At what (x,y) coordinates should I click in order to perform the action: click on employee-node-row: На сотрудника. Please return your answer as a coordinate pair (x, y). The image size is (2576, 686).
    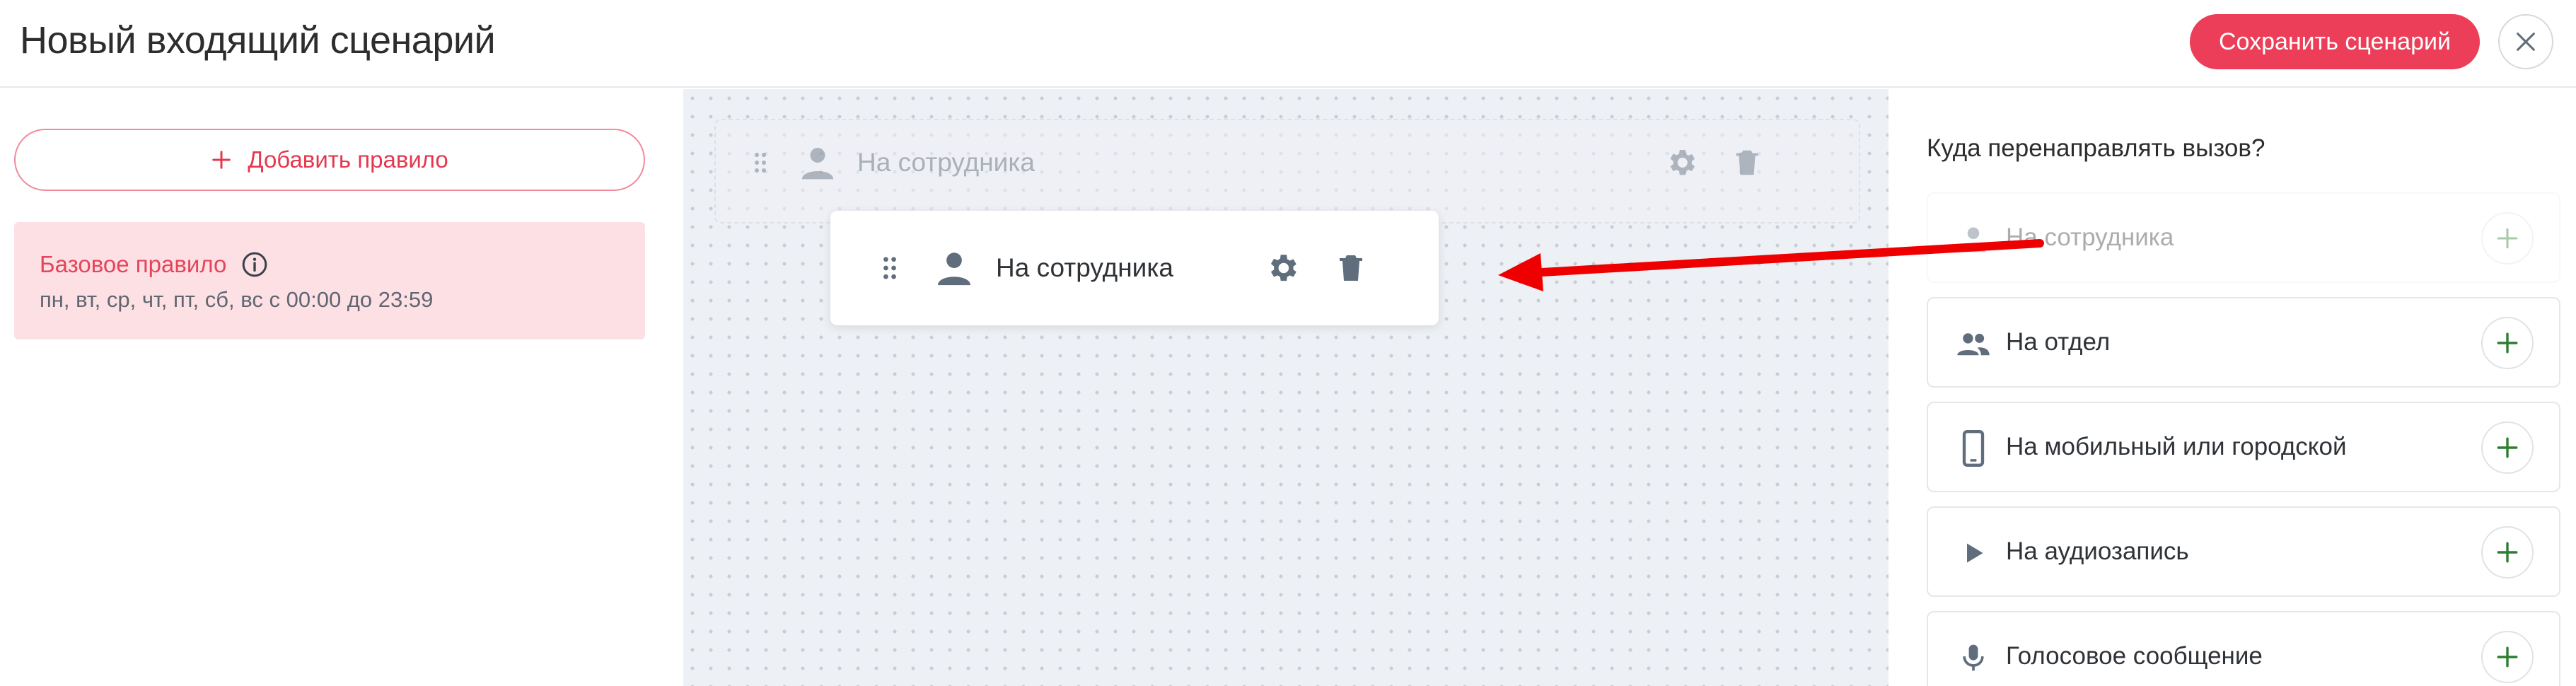
    Looking at the image, I should click on (1134, 268).